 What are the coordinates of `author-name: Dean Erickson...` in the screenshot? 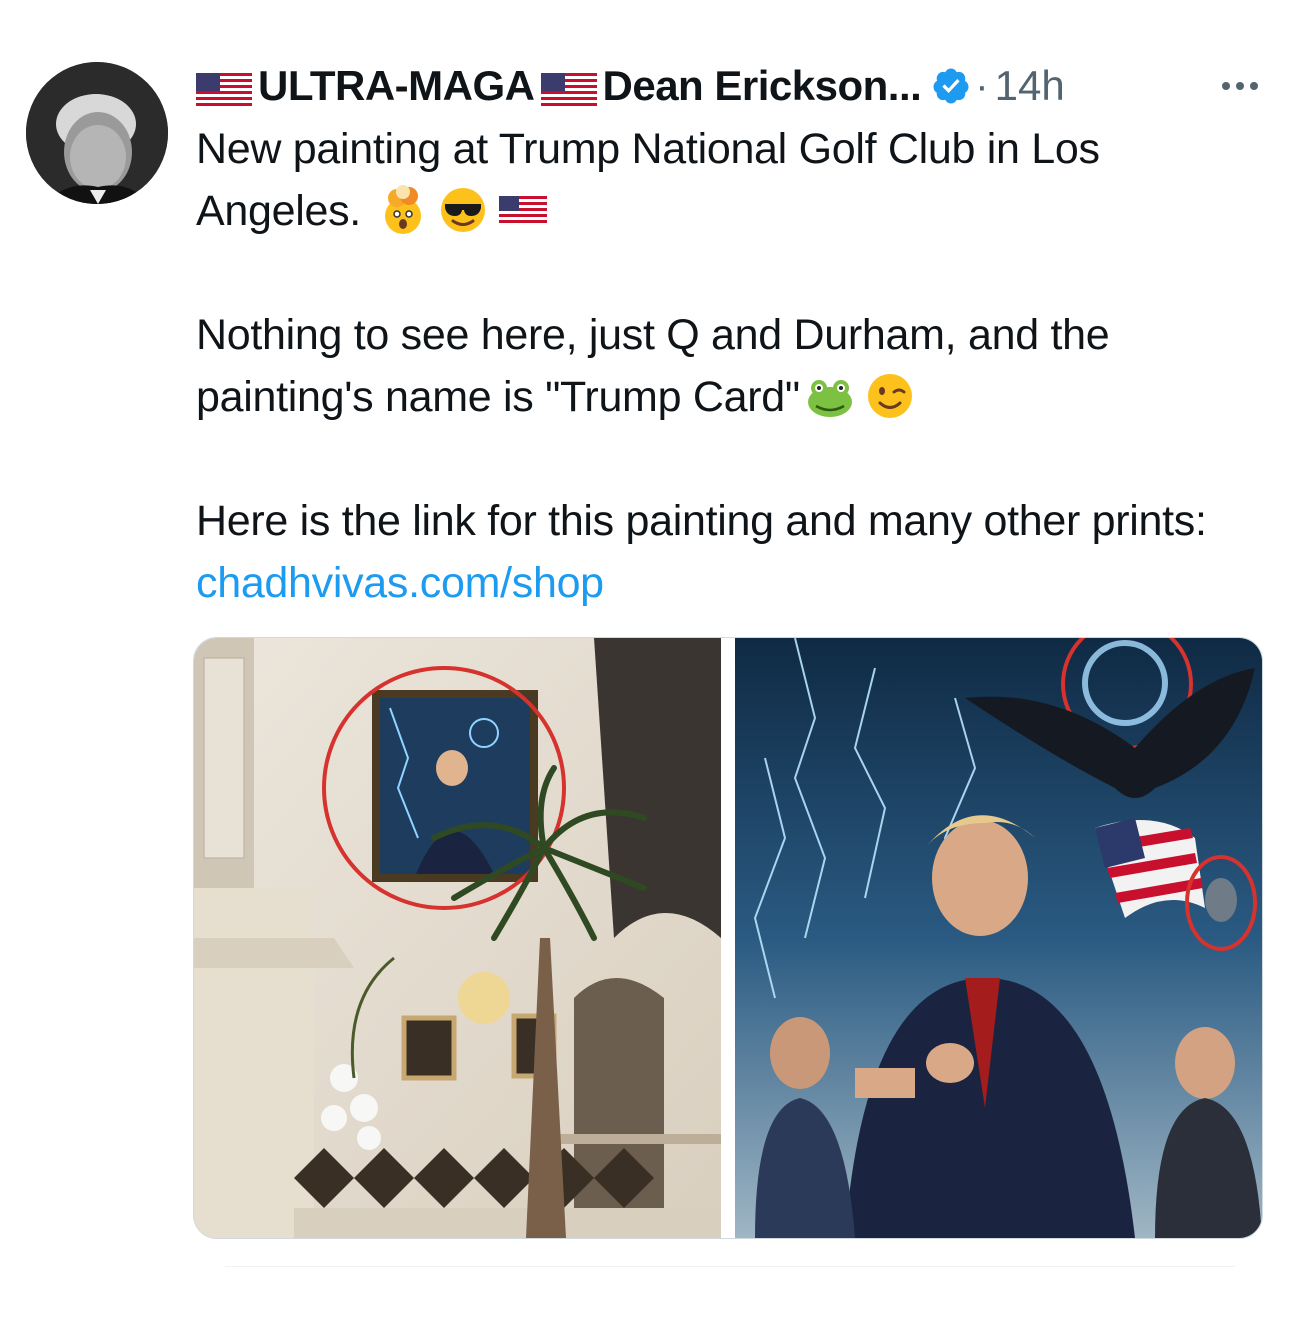 It's located at (762, 85).